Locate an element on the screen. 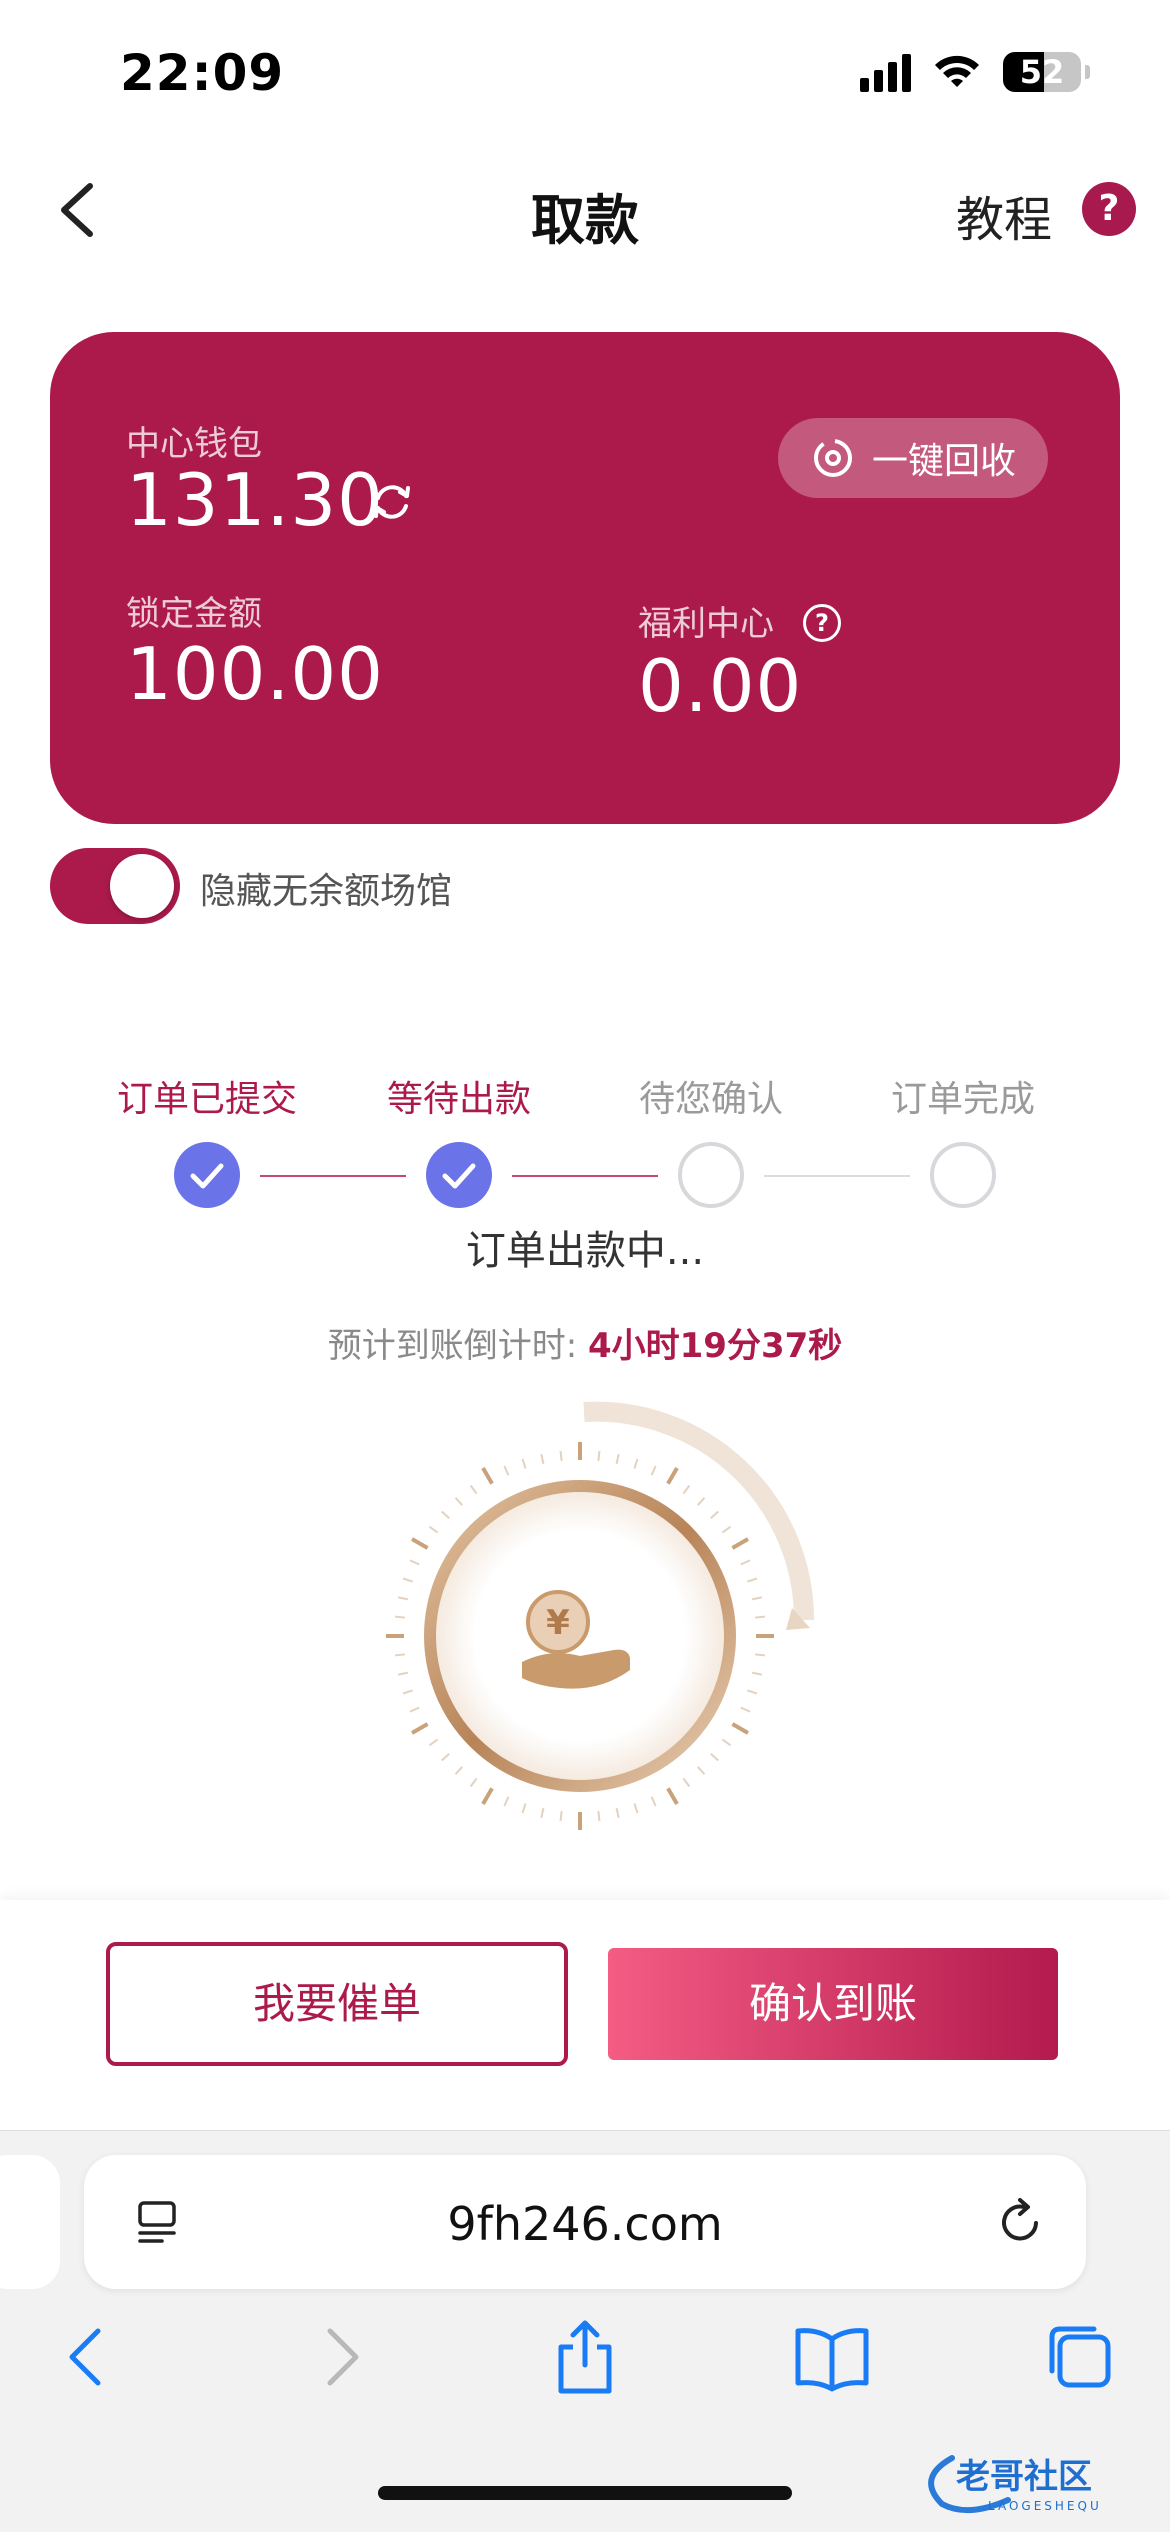  watermark-text: 老哥社区 is located at coordinates (1024, 2477).